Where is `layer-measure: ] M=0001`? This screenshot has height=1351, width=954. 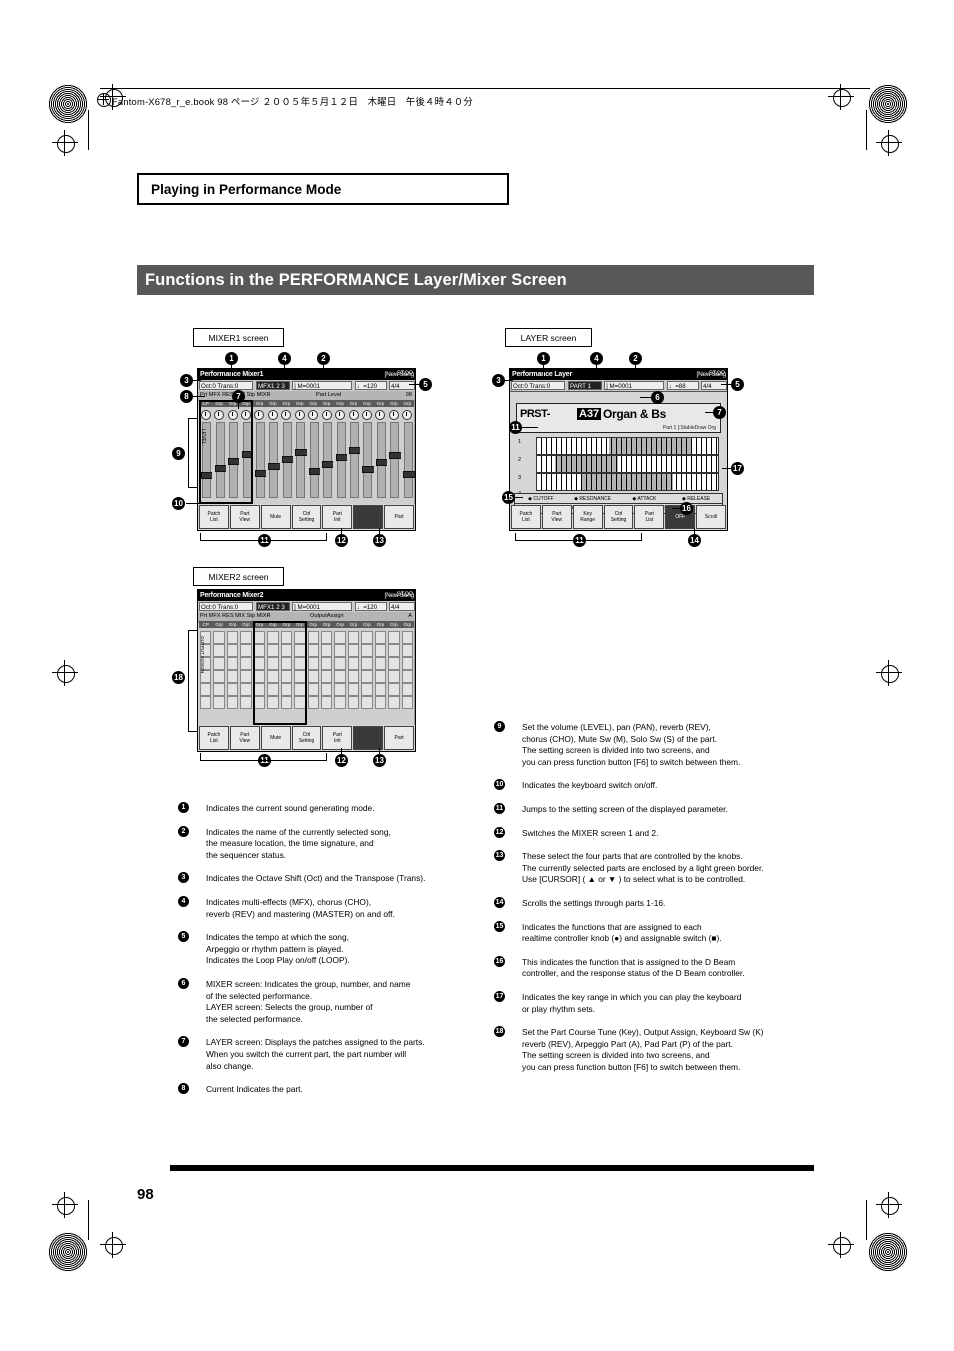 layer-measure: ] M=0001 is located at coordinates (634, 385).